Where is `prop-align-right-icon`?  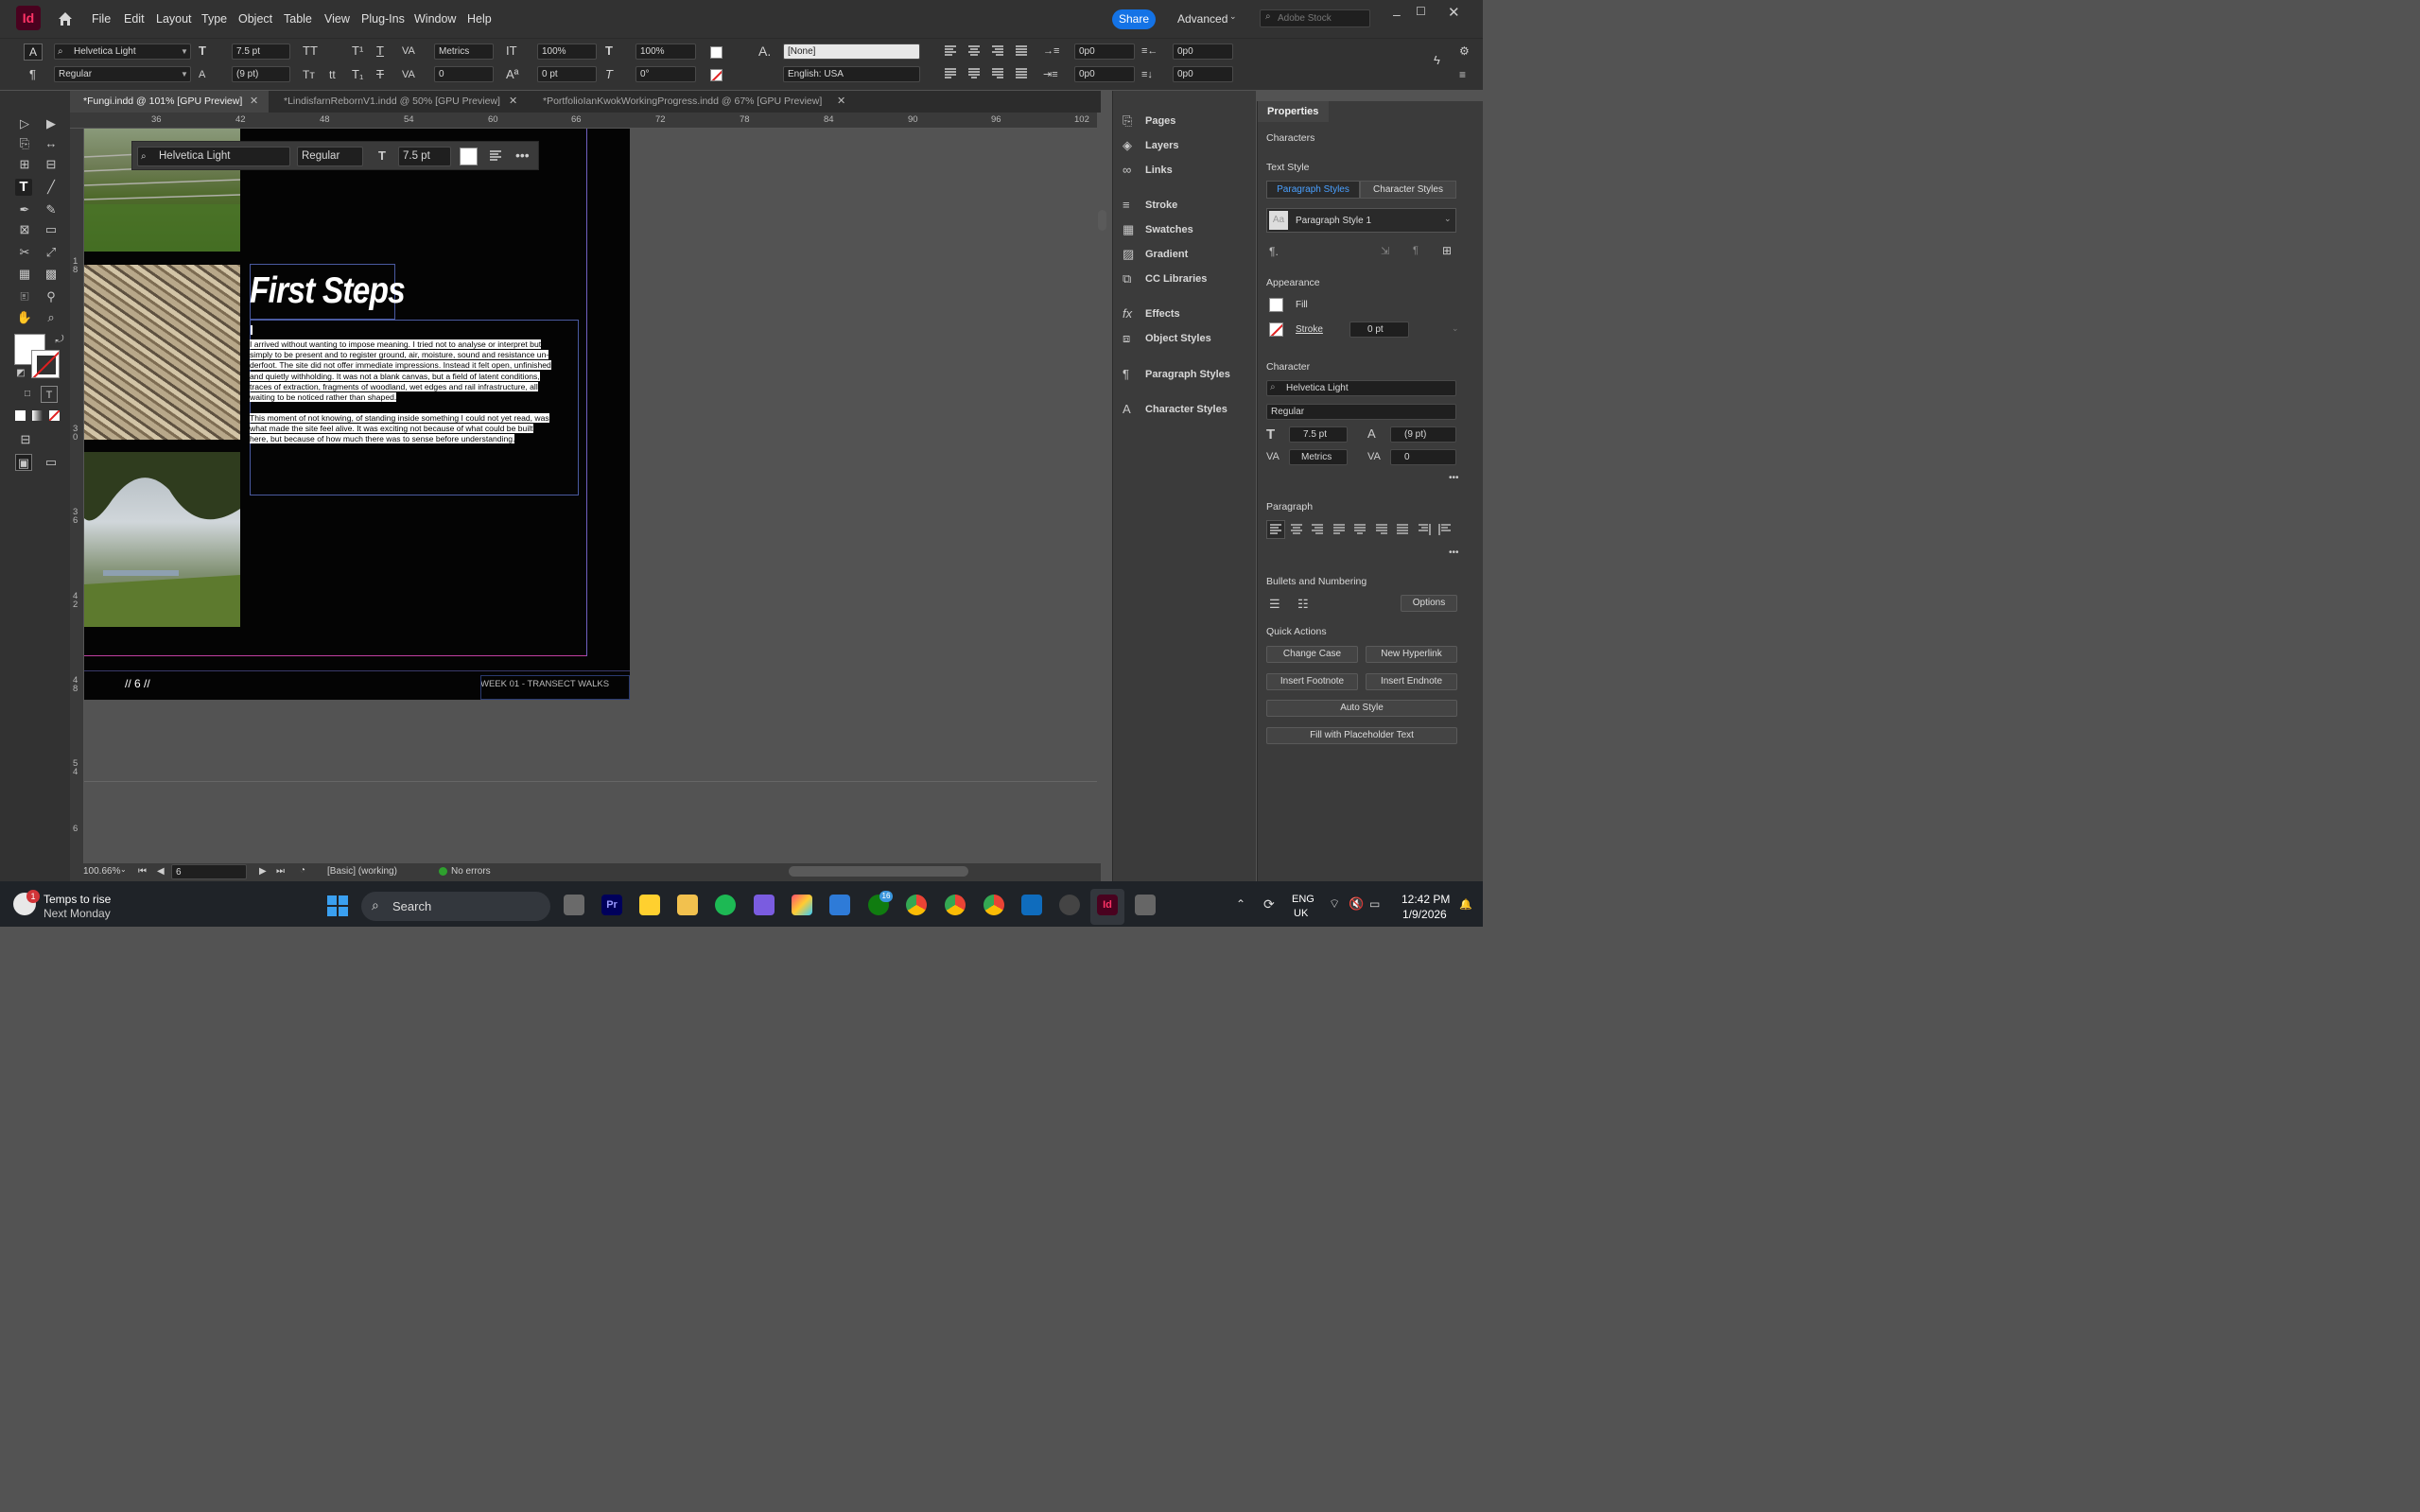 prop-align-right-icon is located at coordinates (1317, 529).